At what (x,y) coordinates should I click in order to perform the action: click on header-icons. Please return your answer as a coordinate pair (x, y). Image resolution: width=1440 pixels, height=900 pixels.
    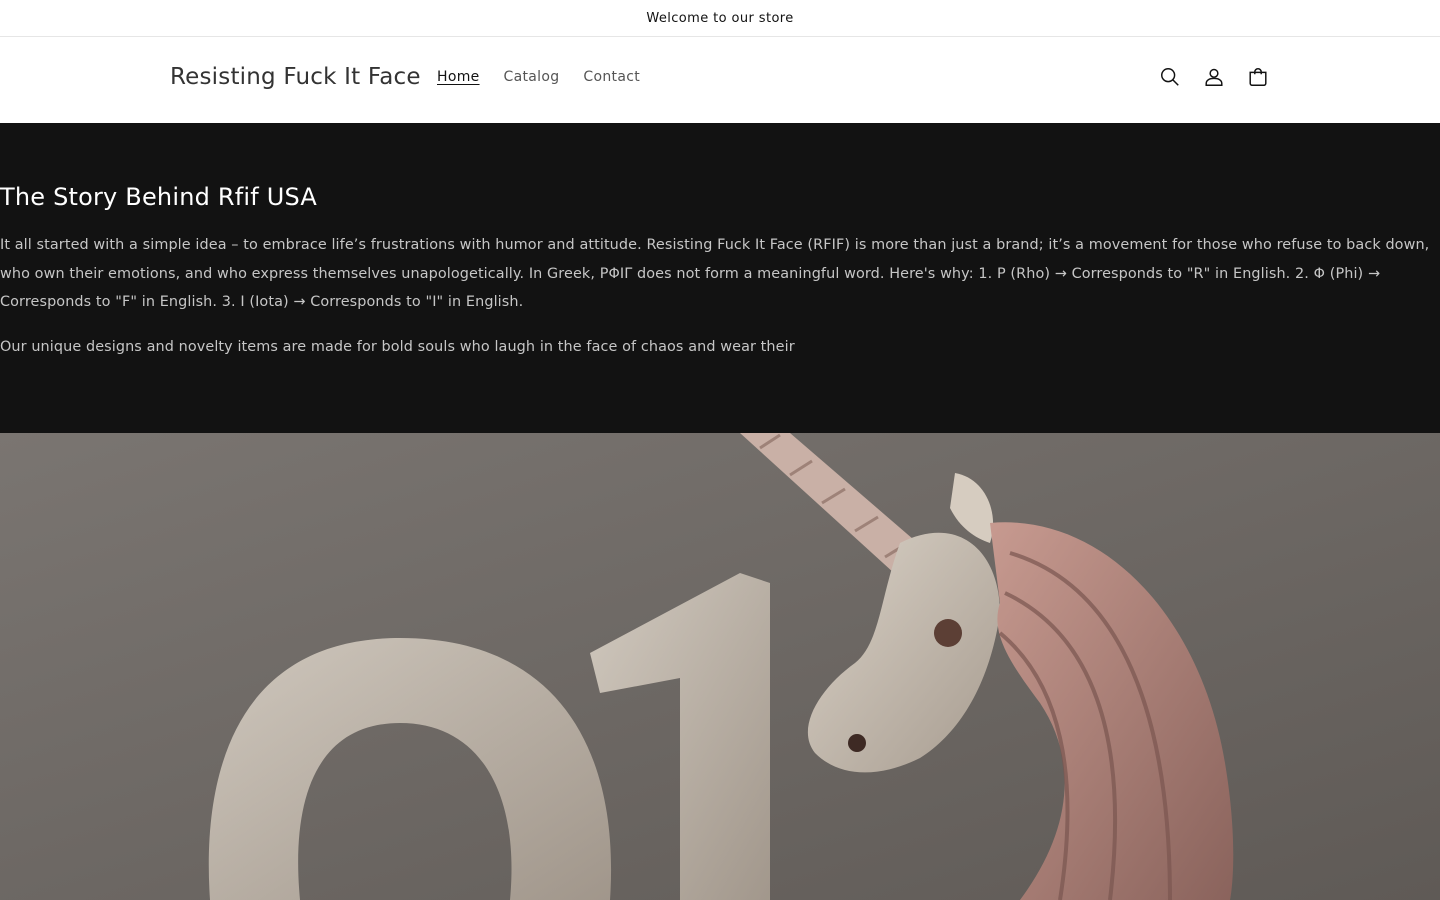
    Looking at the image, I should click on (1214, 77).